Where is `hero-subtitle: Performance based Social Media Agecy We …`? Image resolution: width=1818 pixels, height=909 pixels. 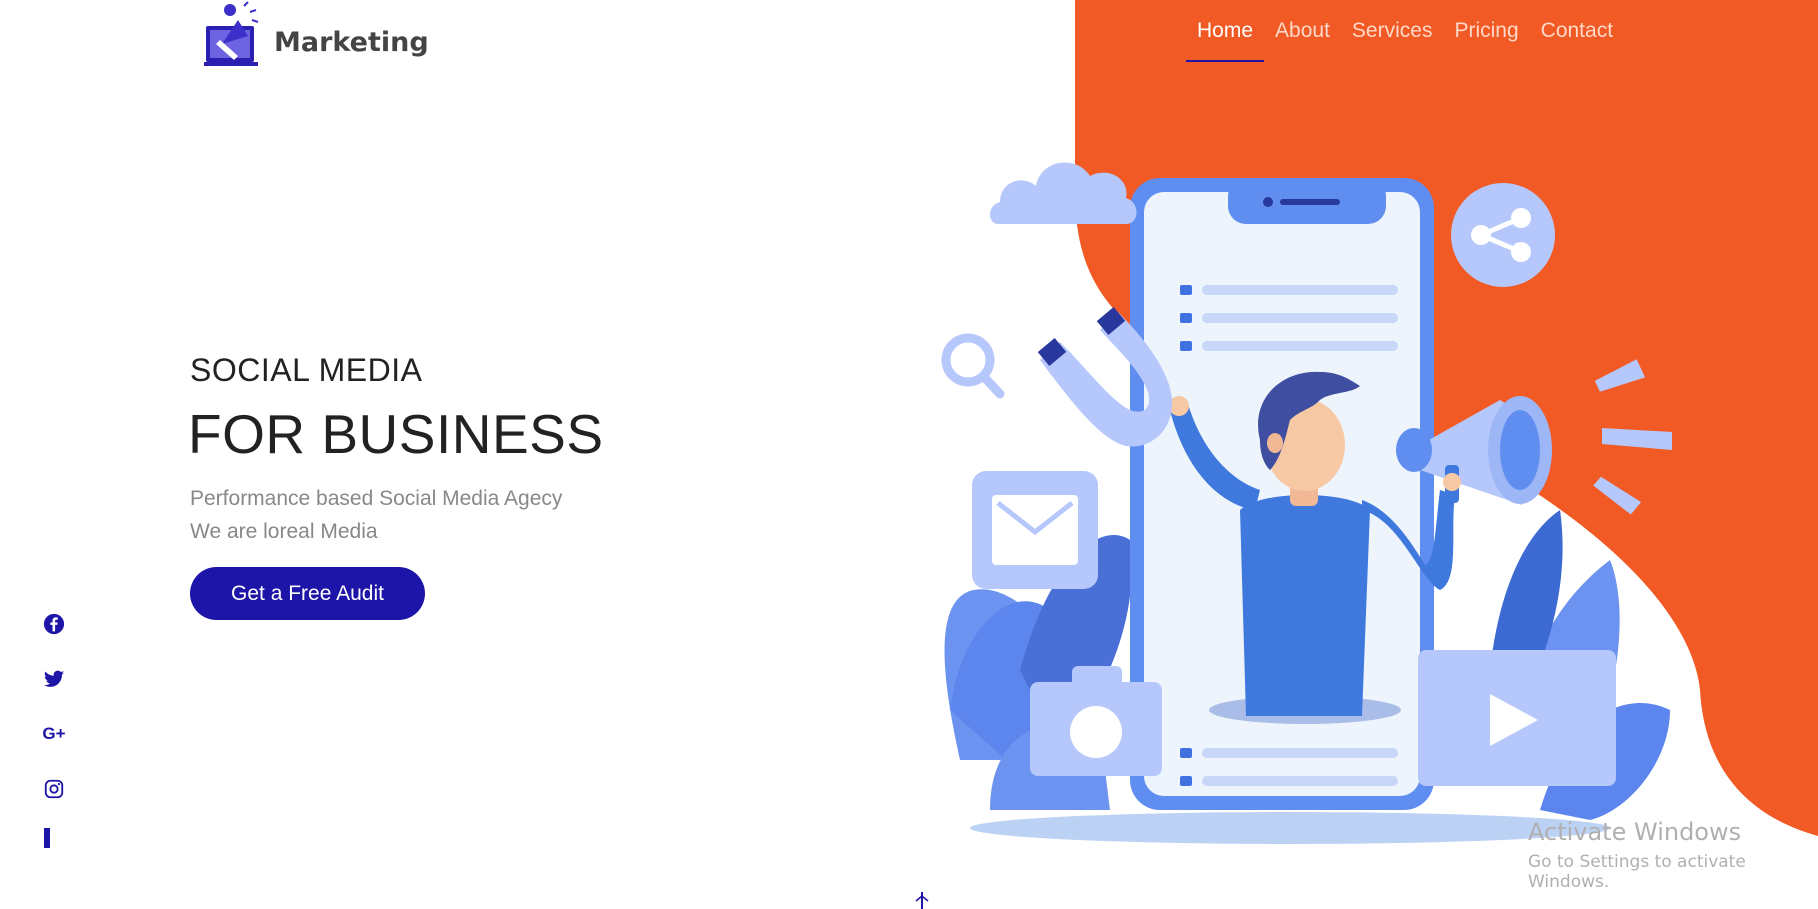 hero-subtitle: Performance based Social Media Agecy We … is located at coordinates (376, 515).